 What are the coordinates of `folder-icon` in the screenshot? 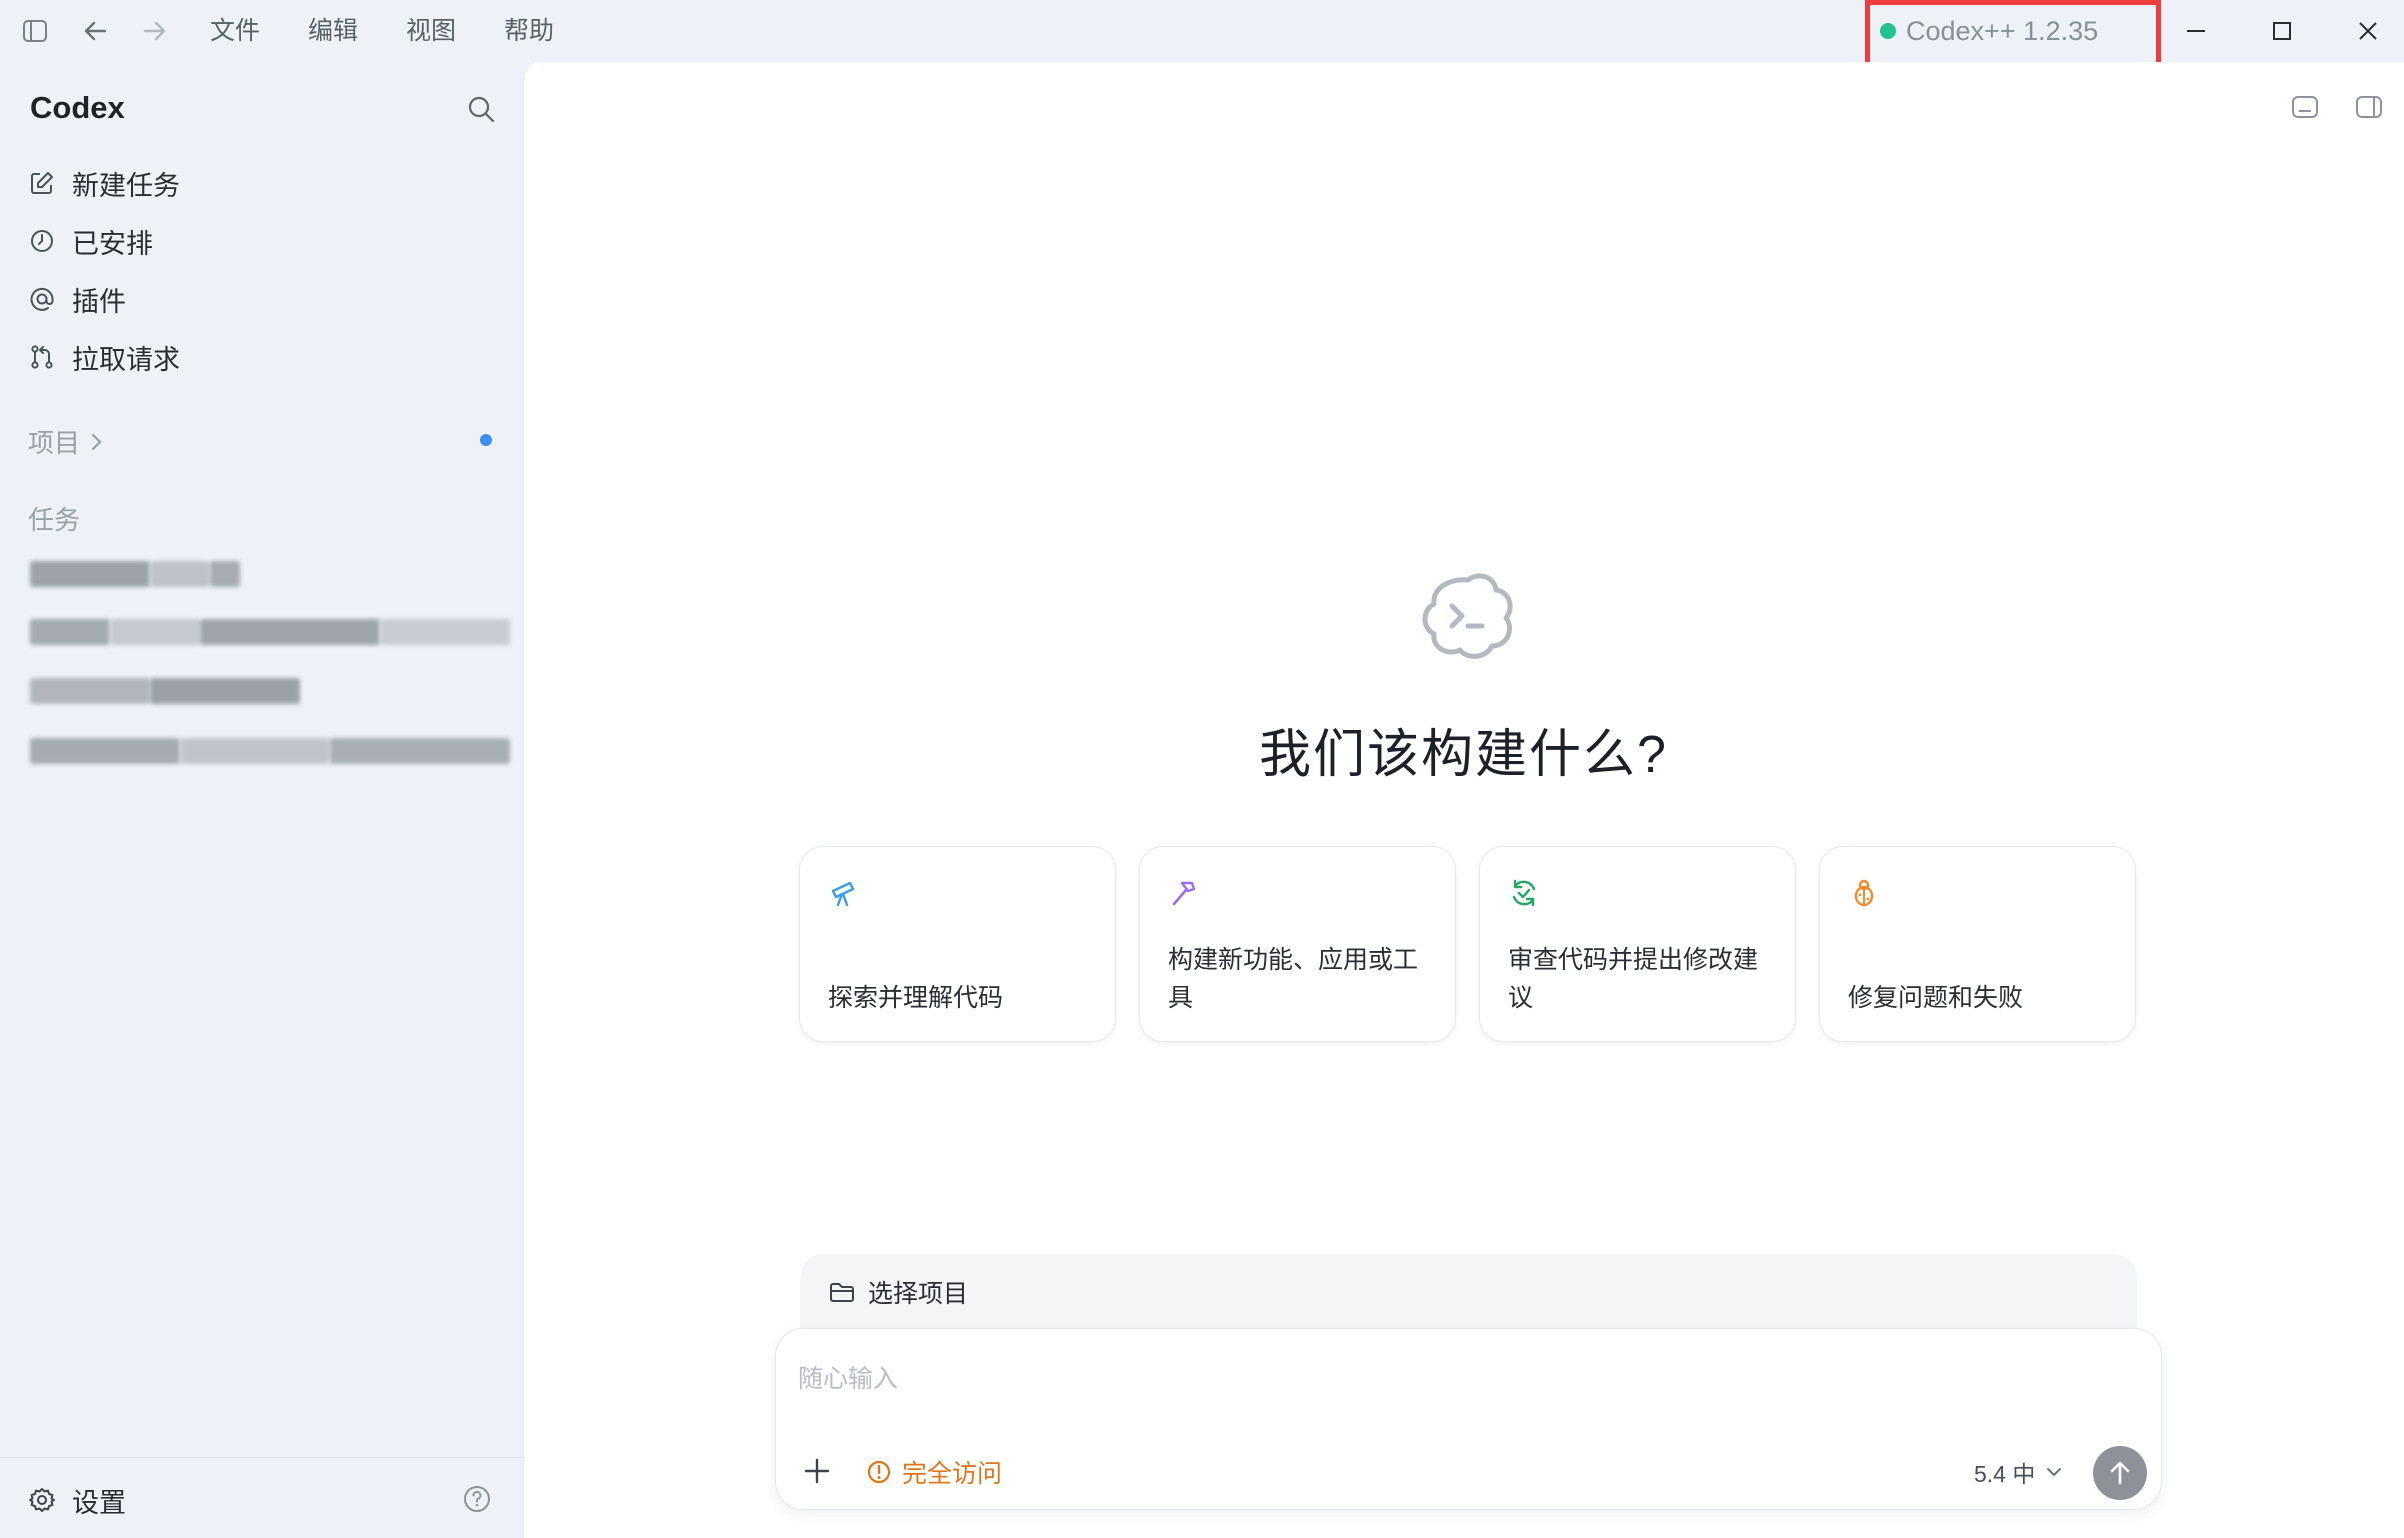 It's located at (842, 1292).